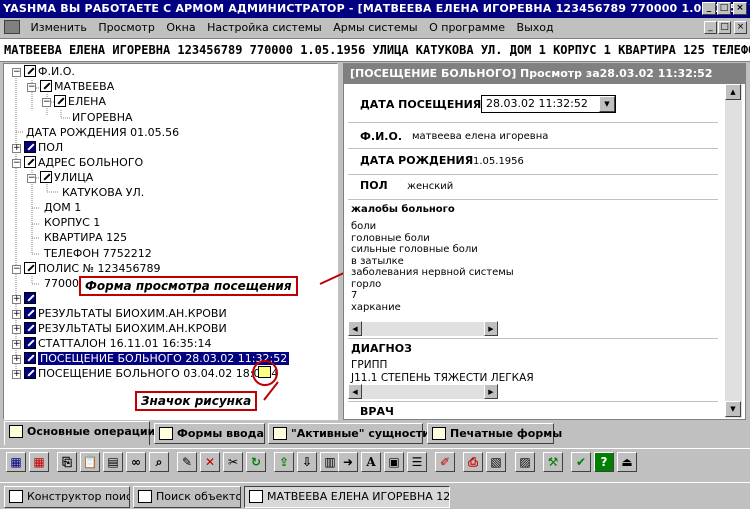  Describe the element at coordinates (180, 27) in the screenshot. I see `menu-windows: Окна` at that location.